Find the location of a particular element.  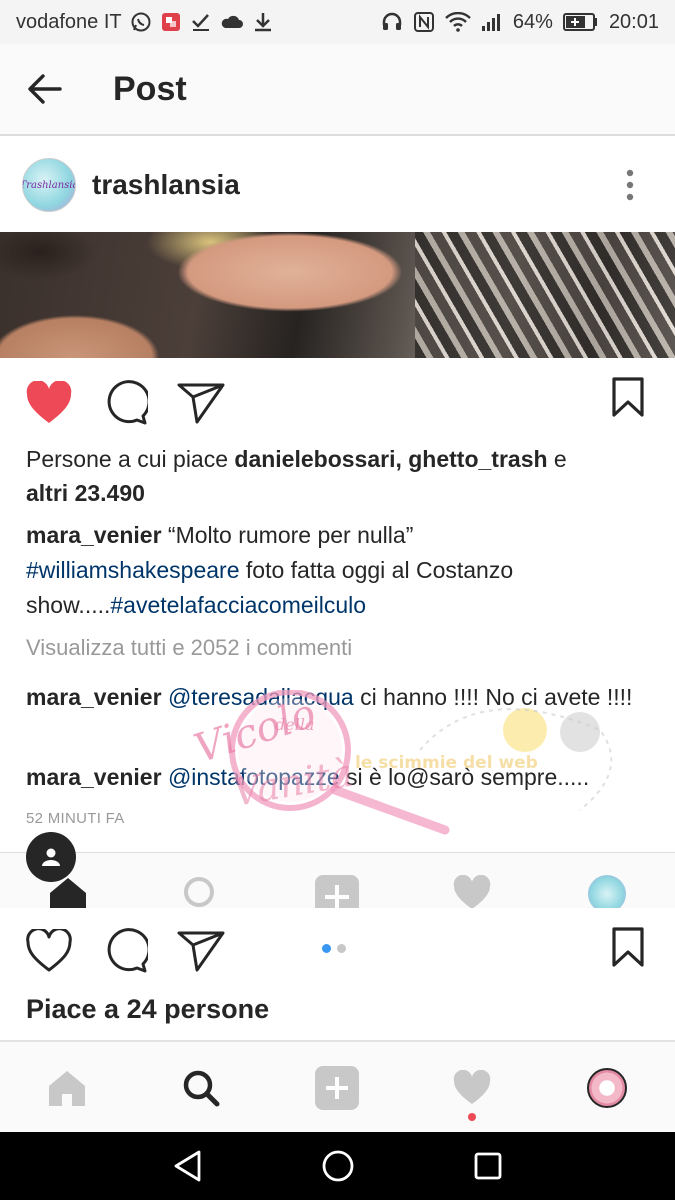

heart-filled-icon is located at coordinates (49, 402).